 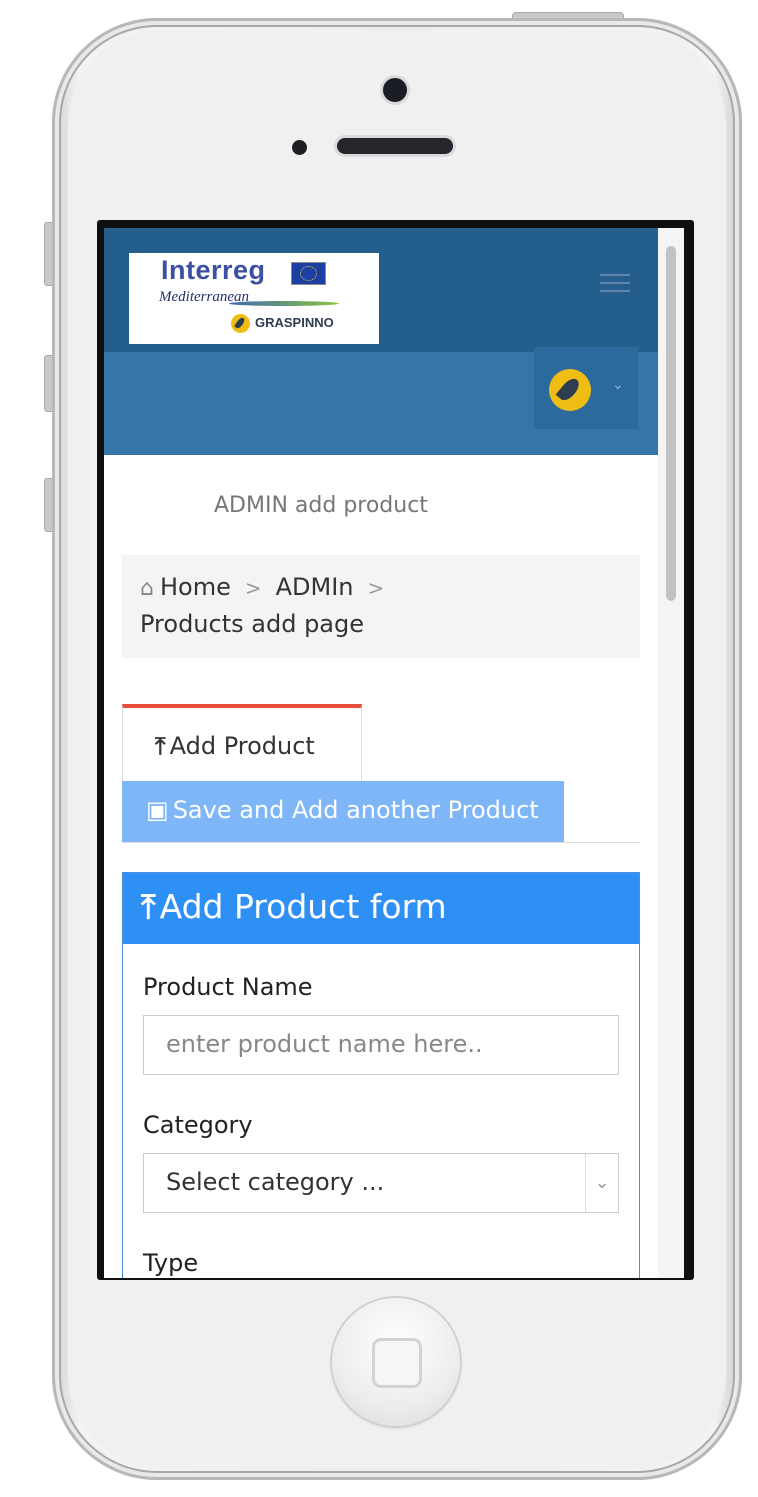 I want to click on hamburger-icon, so click(x=615, y=285).